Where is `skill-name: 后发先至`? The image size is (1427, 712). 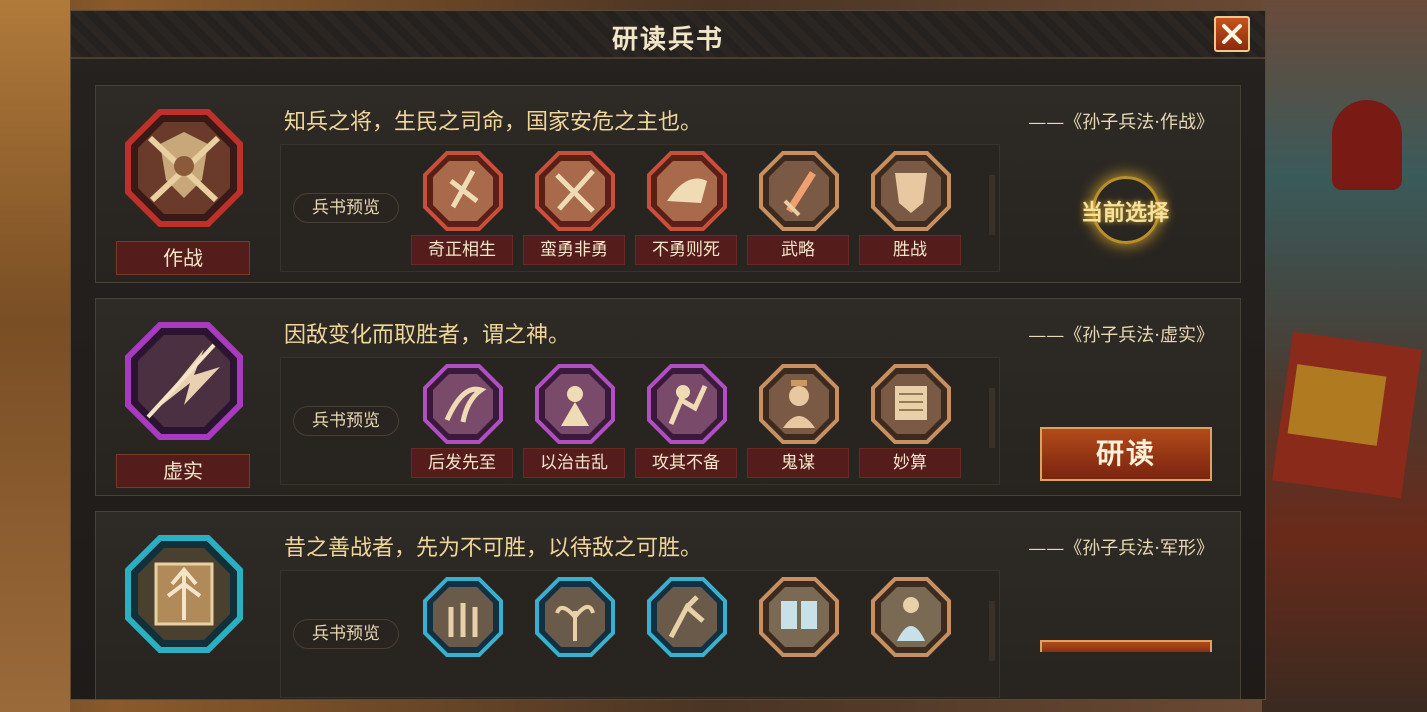
skill-name: 后发先至 is located at coordinates (462, 463).